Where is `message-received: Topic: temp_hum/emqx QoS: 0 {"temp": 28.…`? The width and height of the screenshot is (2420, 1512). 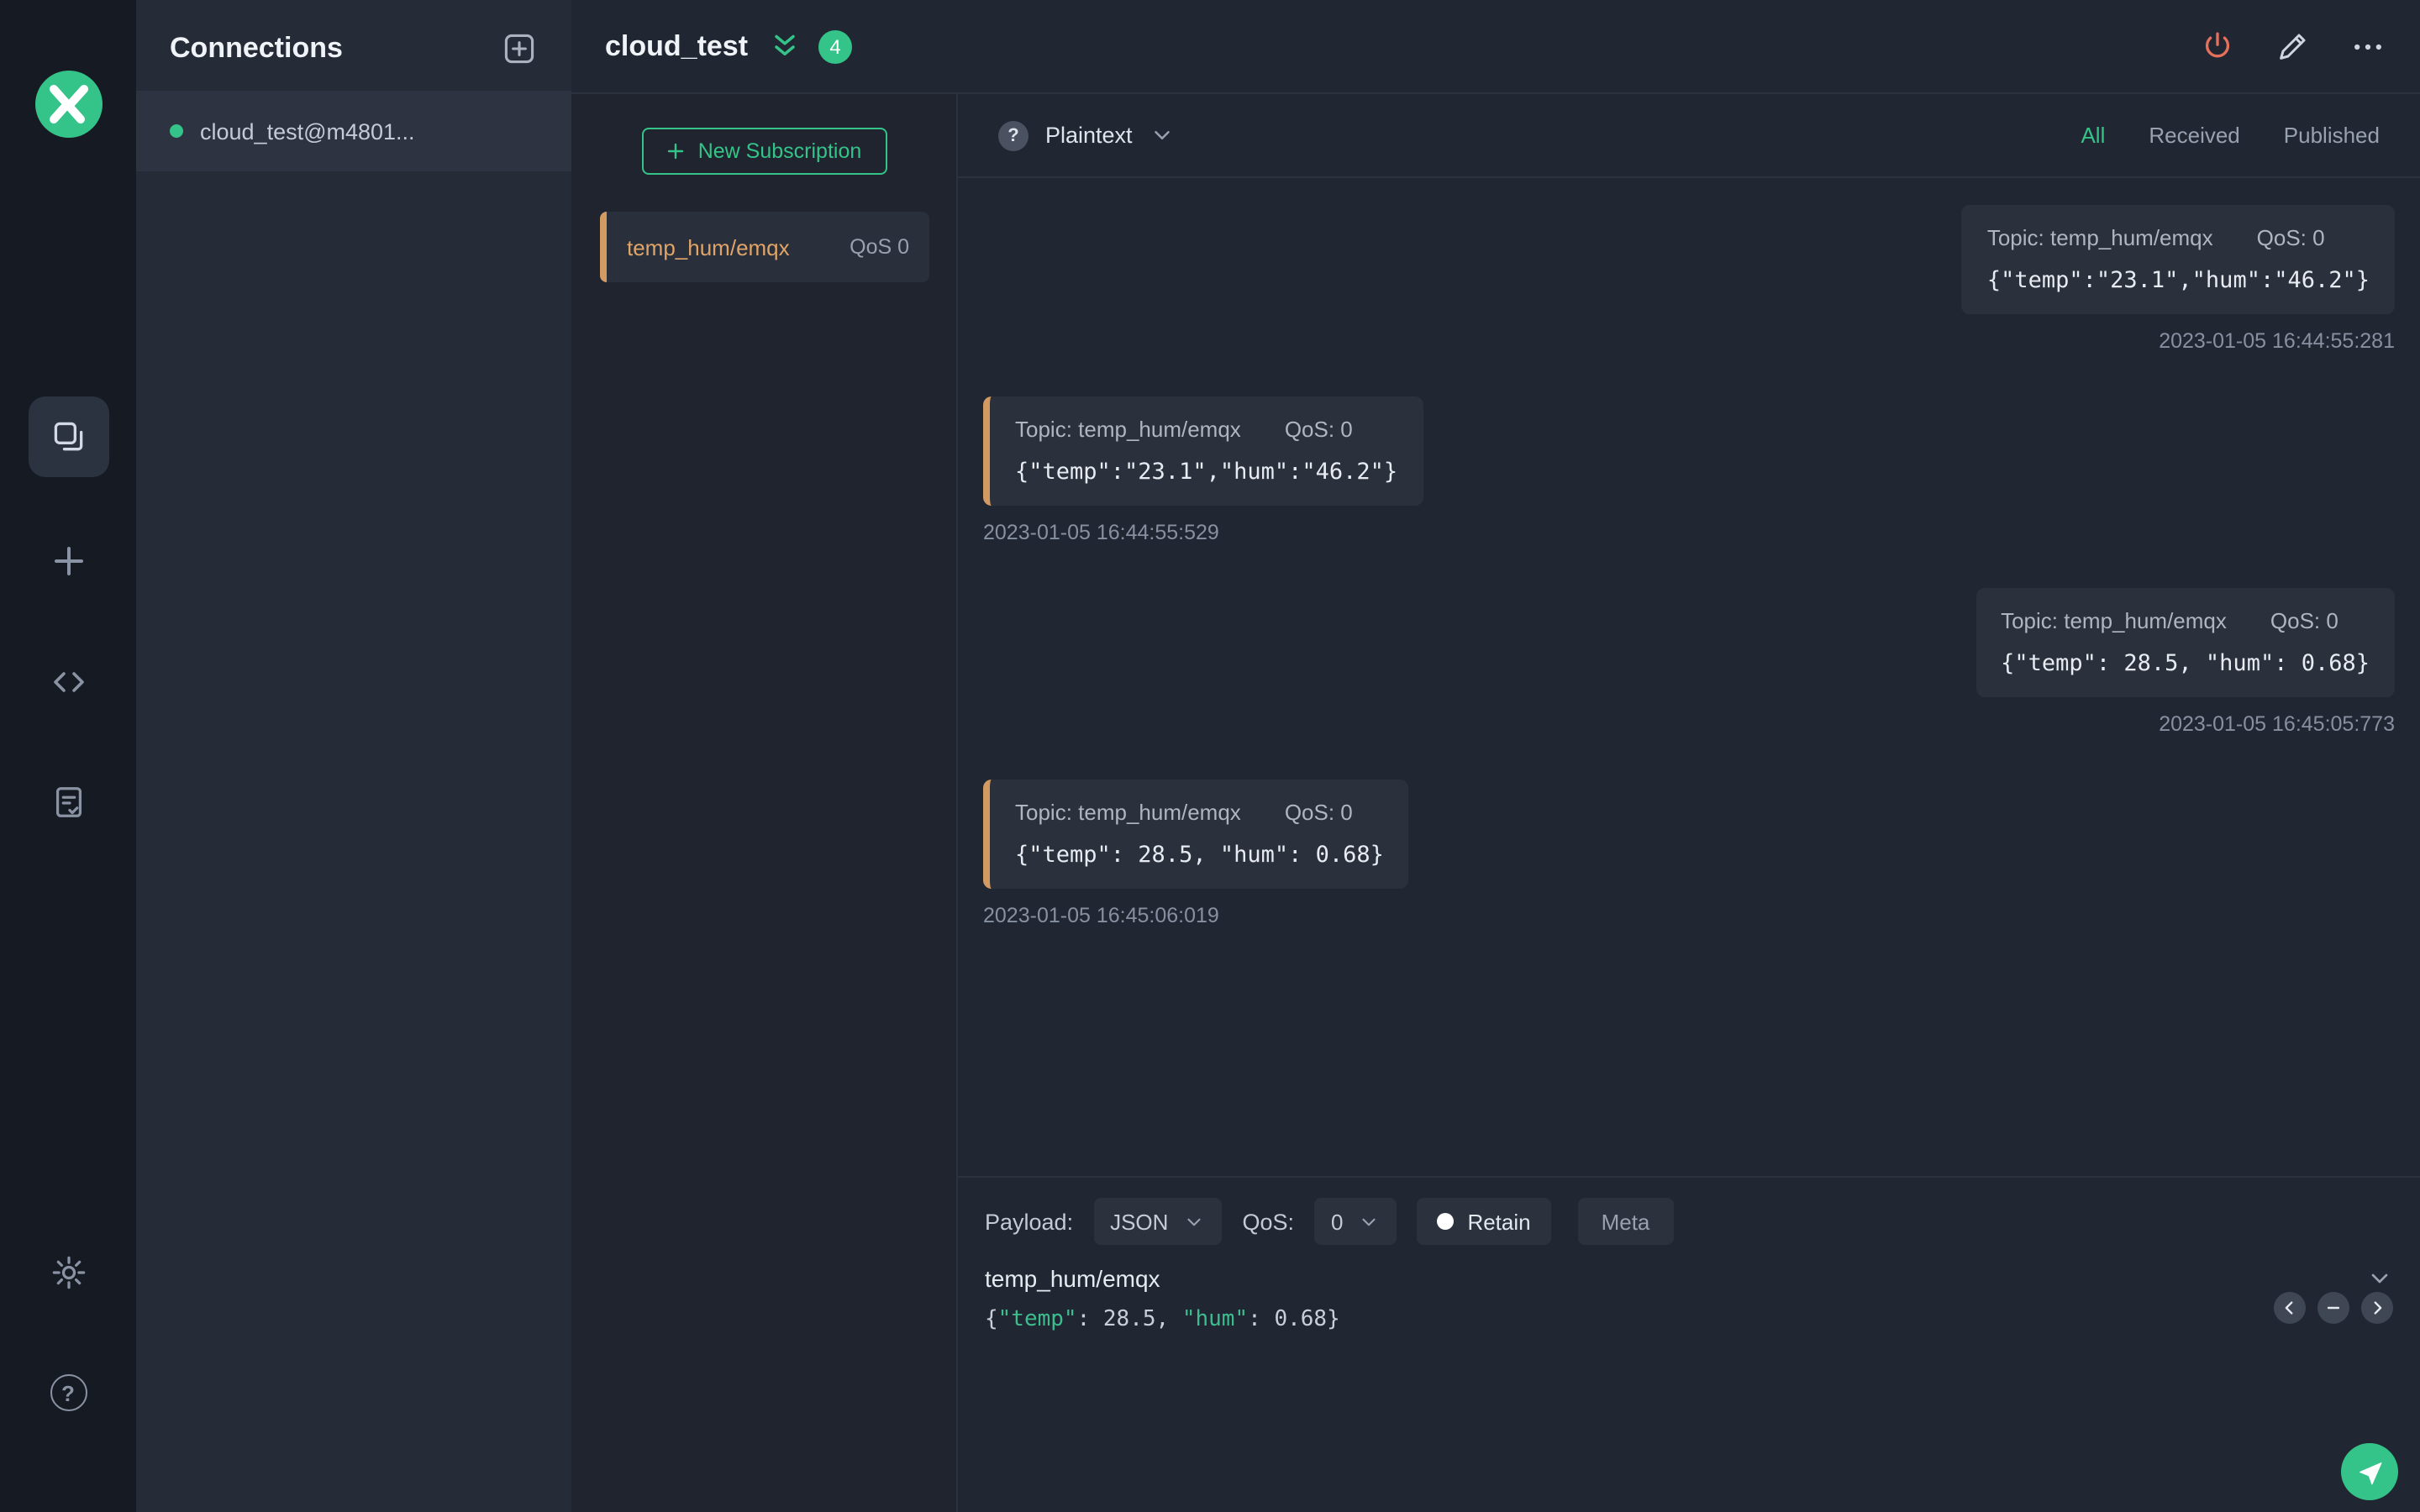
message-received: Topic: temp_hum/emqx QoS: 0 {"temp": 28.… is located at coordinates (1689, 853).